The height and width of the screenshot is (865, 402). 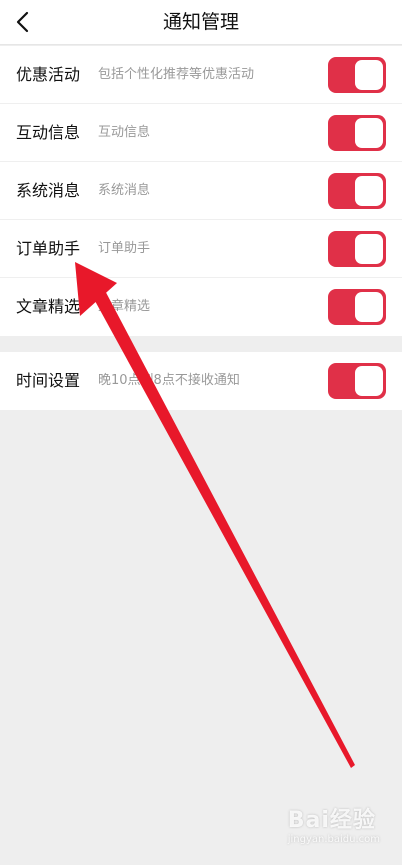 I want to click on setting-row-promotions: 优惠活动 包括个性化推荐等优惠活动, so click(x=201, y=75).